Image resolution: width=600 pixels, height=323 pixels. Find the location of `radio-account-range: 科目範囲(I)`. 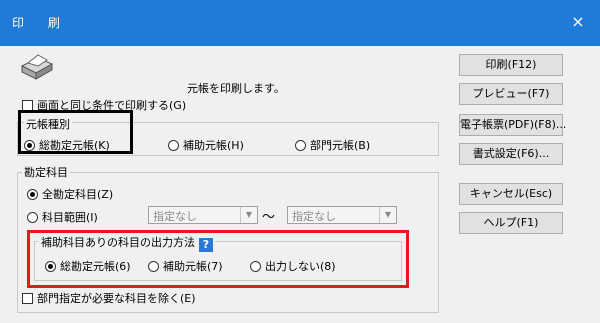

radio-account-range: 科目範囲(I) is located at coordinates (62, 217).